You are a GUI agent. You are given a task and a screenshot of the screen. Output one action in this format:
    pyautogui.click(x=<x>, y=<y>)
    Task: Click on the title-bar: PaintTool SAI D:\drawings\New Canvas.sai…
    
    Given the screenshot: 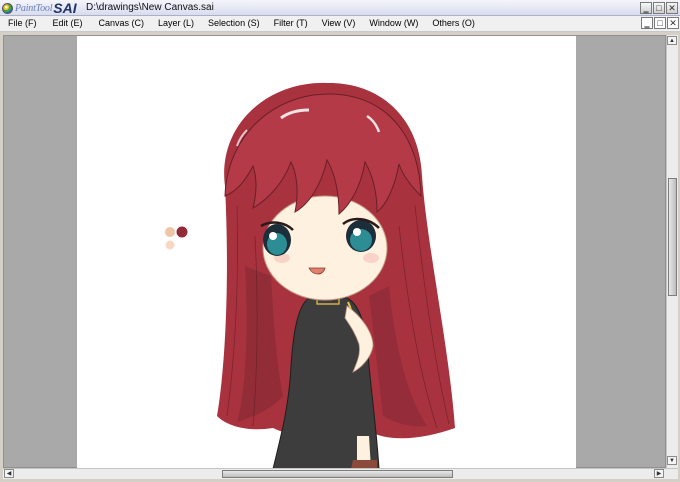 What is the action you would take?
    pyautogui.click(x=340, y=8)
    